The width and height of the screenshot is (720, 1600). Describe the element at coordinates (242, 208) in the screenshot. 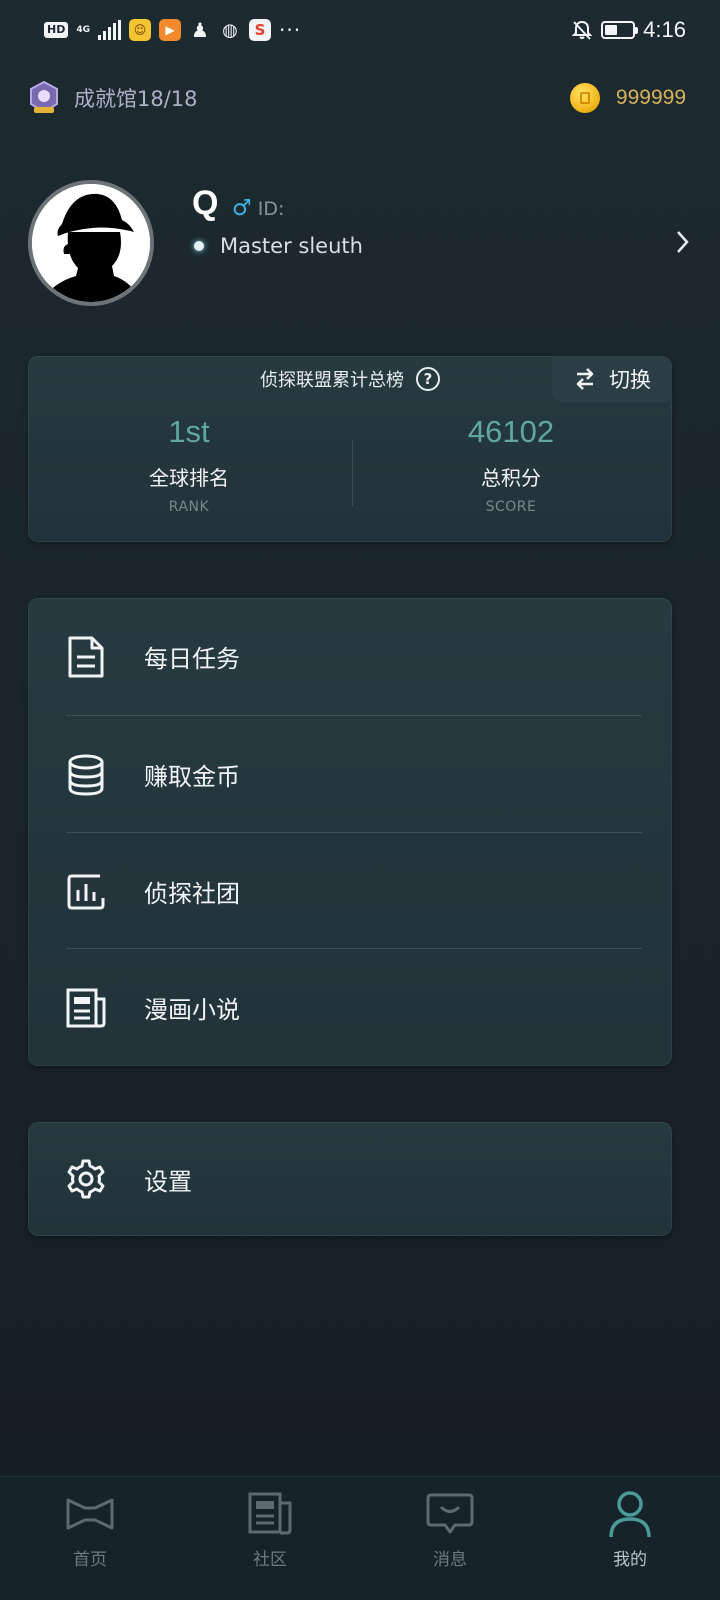

I see `male-icon: ♂` at that location.